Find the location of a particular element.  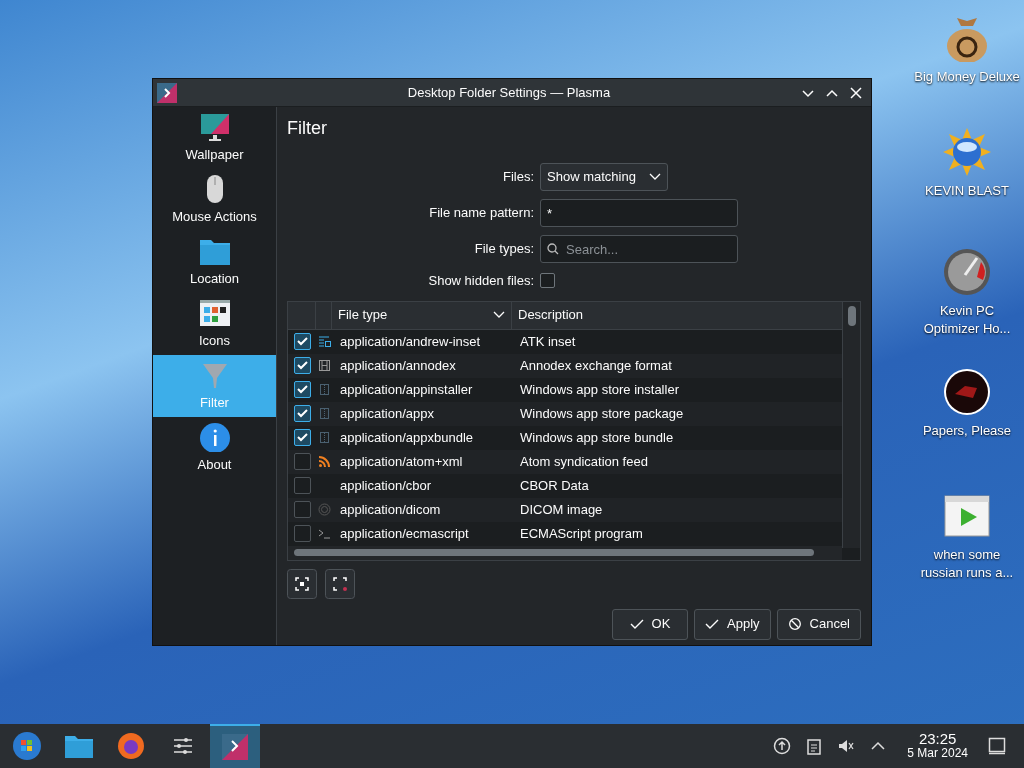

cancel-icon is located at coordinates (794, 624).